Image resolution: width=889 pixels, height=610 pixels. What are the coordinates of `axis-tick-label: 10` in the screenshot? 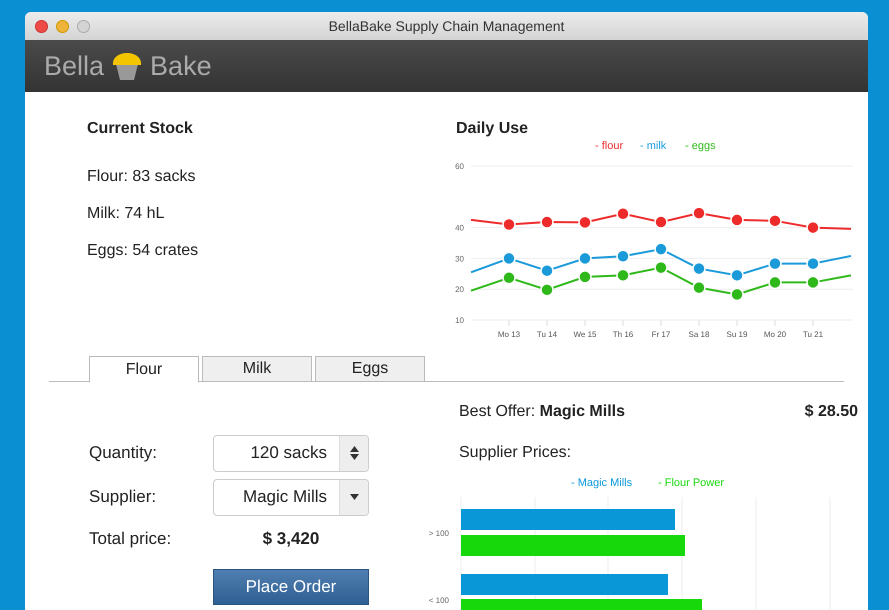 It's located at (459, 320).